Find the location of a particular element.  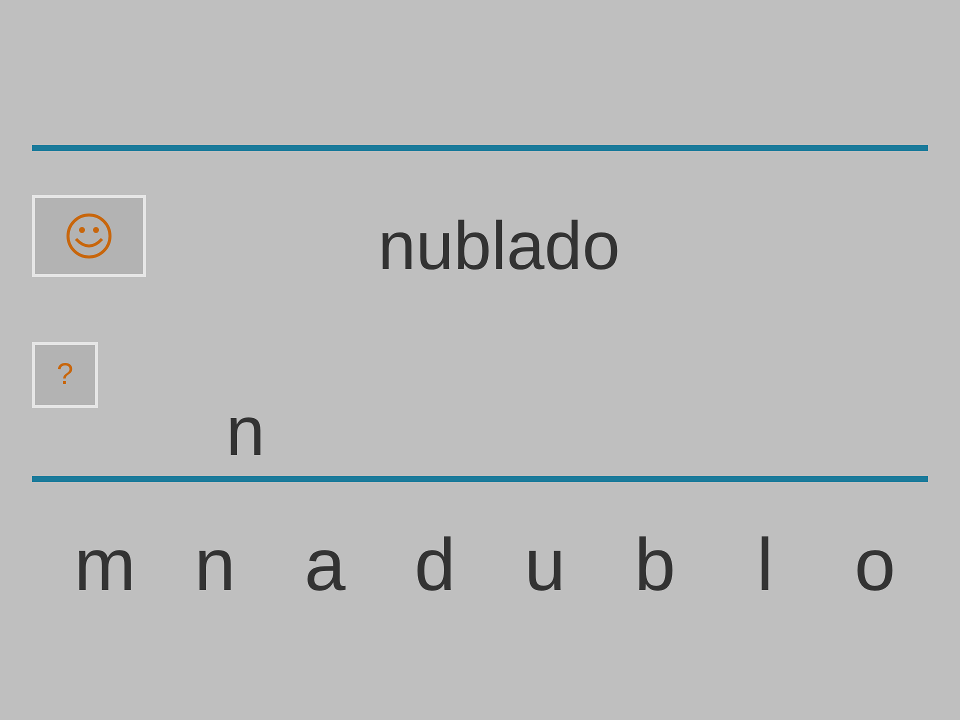

letter-tile: n is located at coordinates (215, 565).